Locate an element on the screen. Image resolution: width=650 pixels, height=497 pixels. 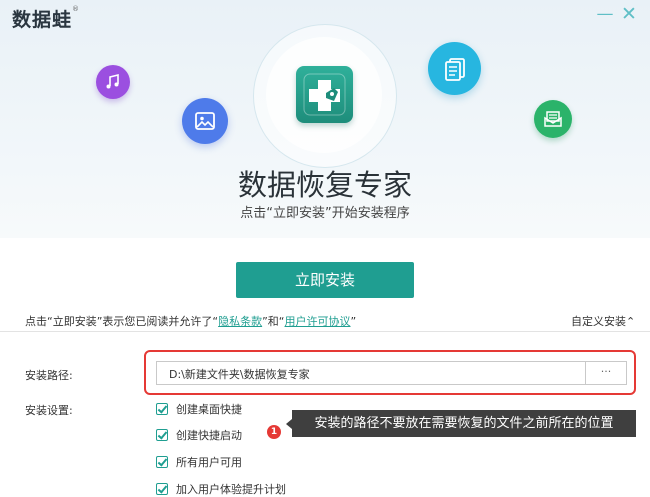
annotation-number-badge: 1 is located at coordinates (274, 432).